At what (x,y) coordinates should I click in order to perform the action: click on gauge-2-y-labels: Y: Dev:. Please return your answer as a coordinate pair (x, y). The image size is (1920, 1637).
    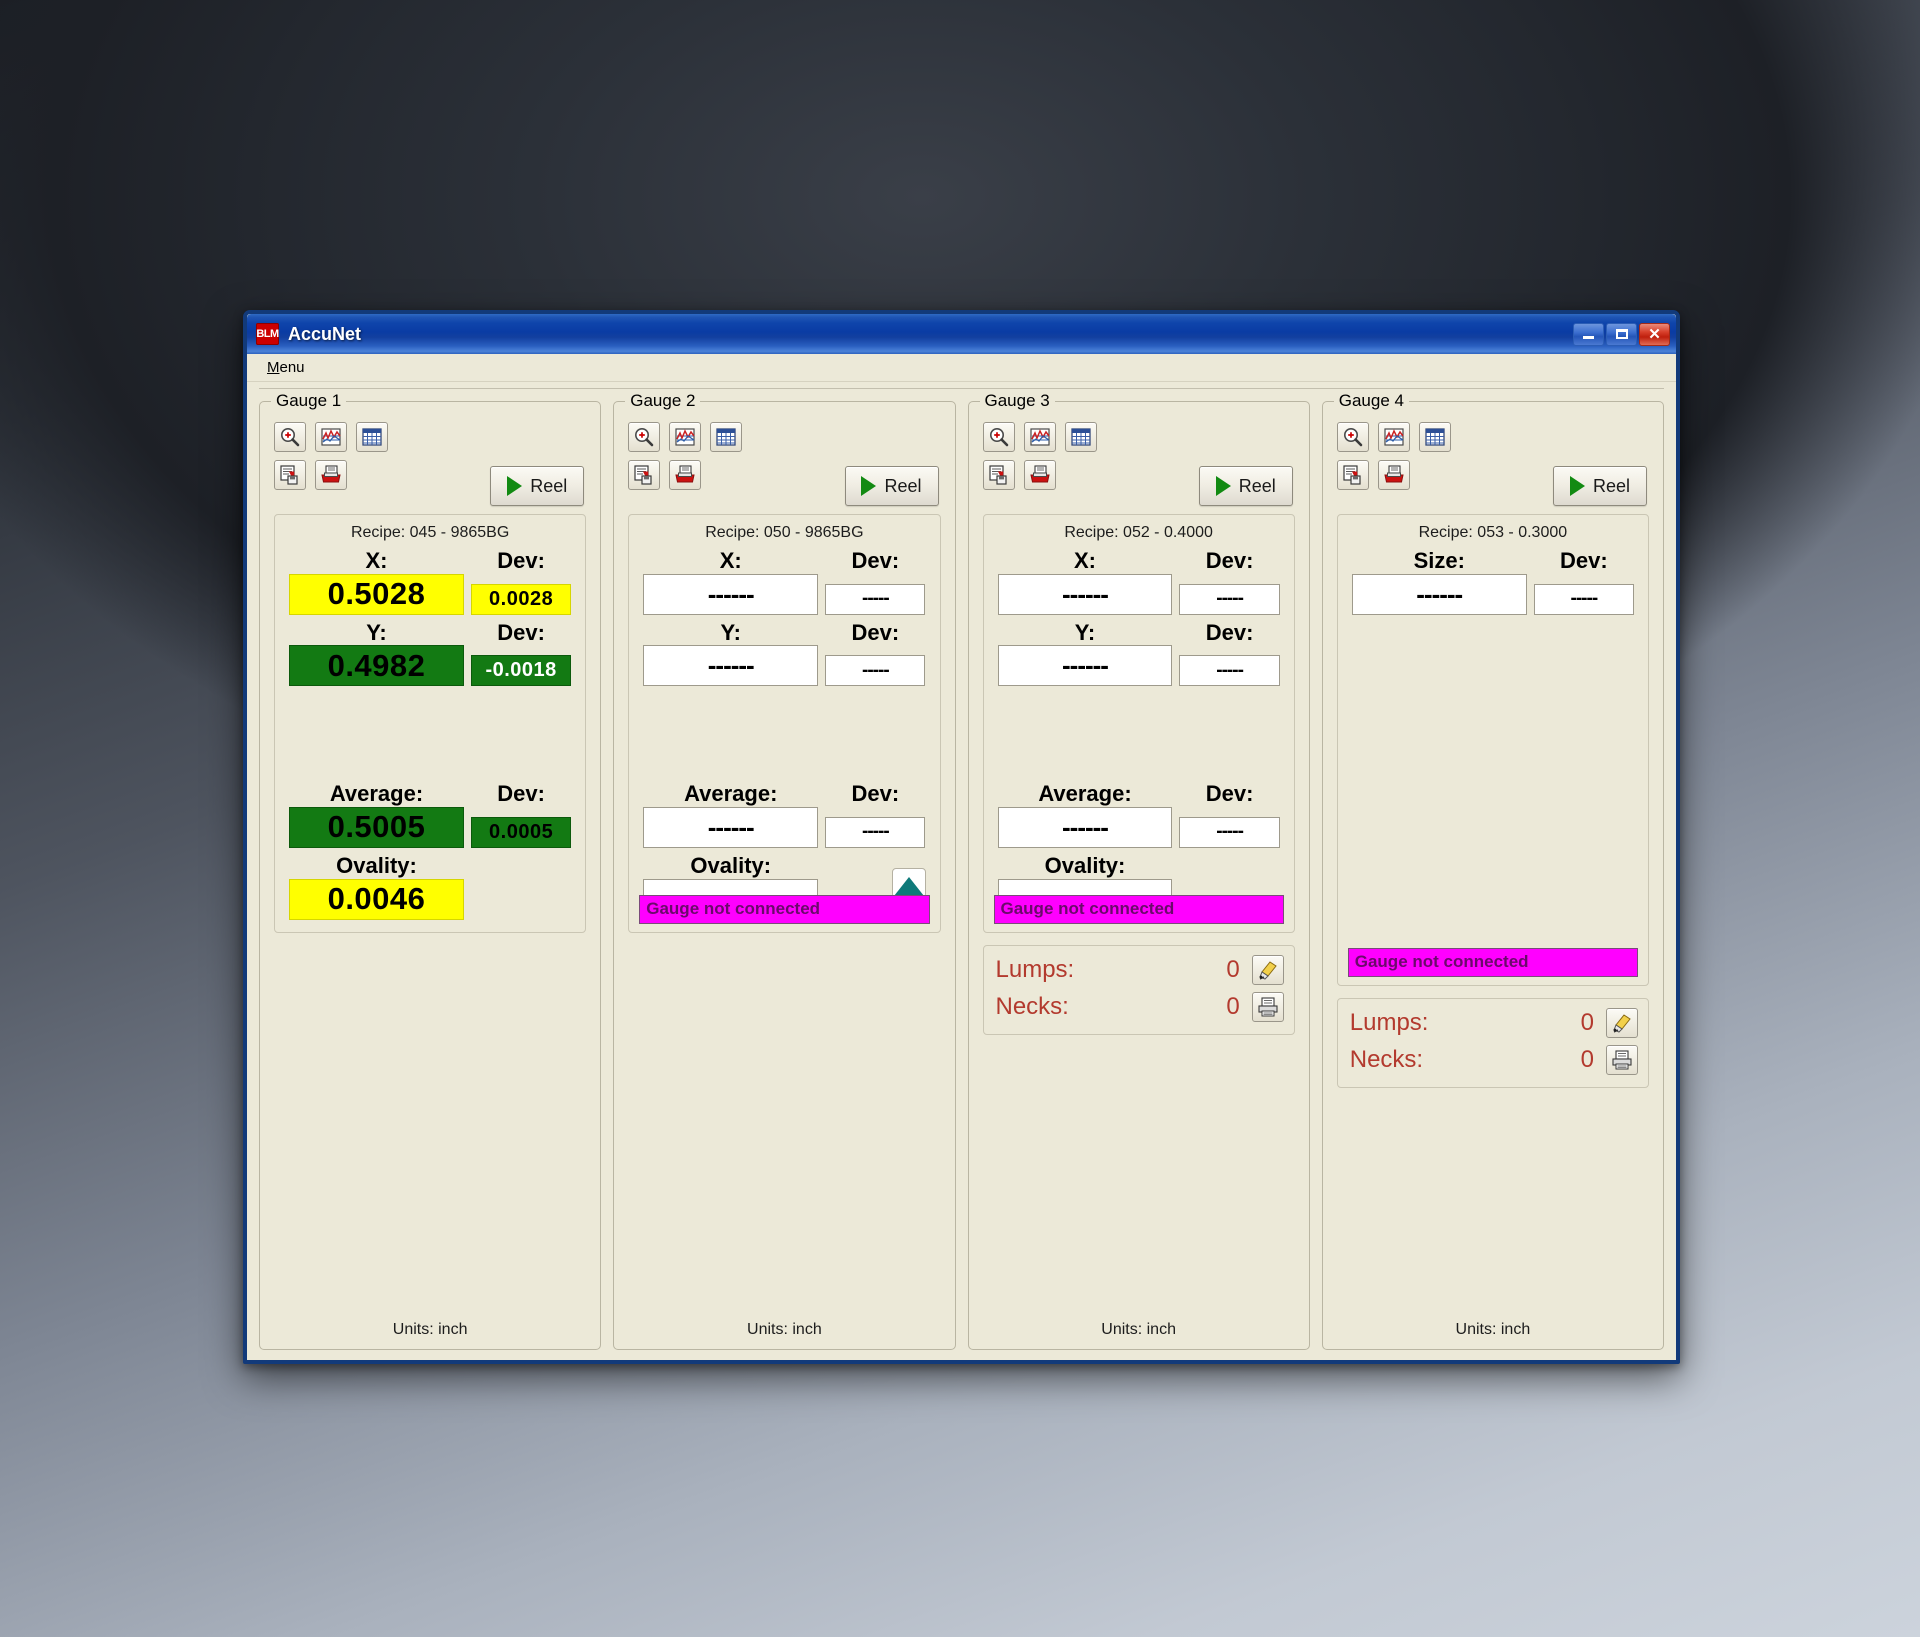
    Looking at the image, I should click on (784, 632).